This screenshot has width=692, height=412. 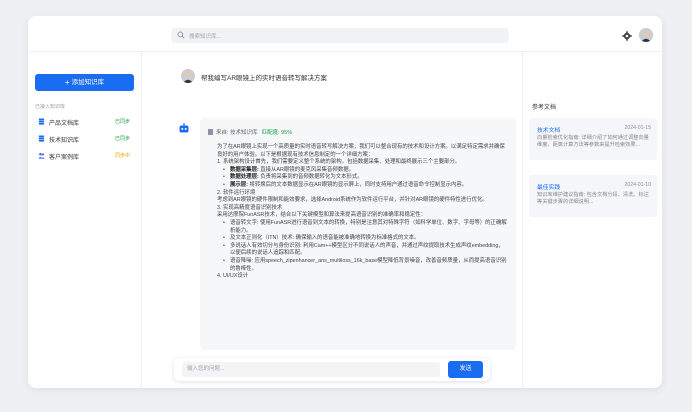 I want to click on answer-section-4: 4. UI/UX设计, so click(x=233, y=276).